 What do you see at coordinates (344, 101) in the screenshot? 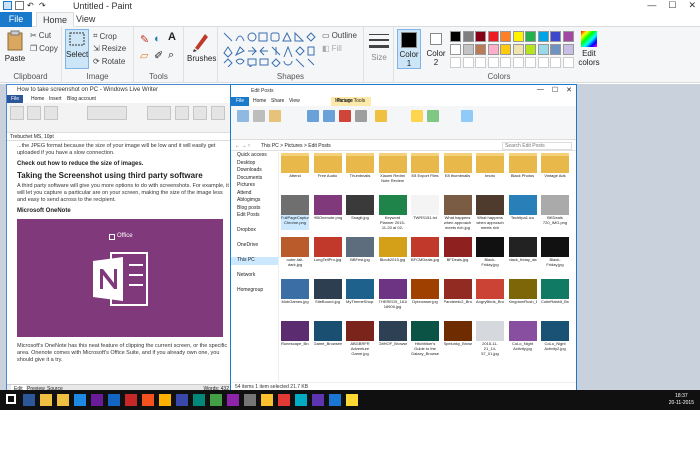
I see `explorer-tab-manage: Manage` at bounding box center [344, 101].